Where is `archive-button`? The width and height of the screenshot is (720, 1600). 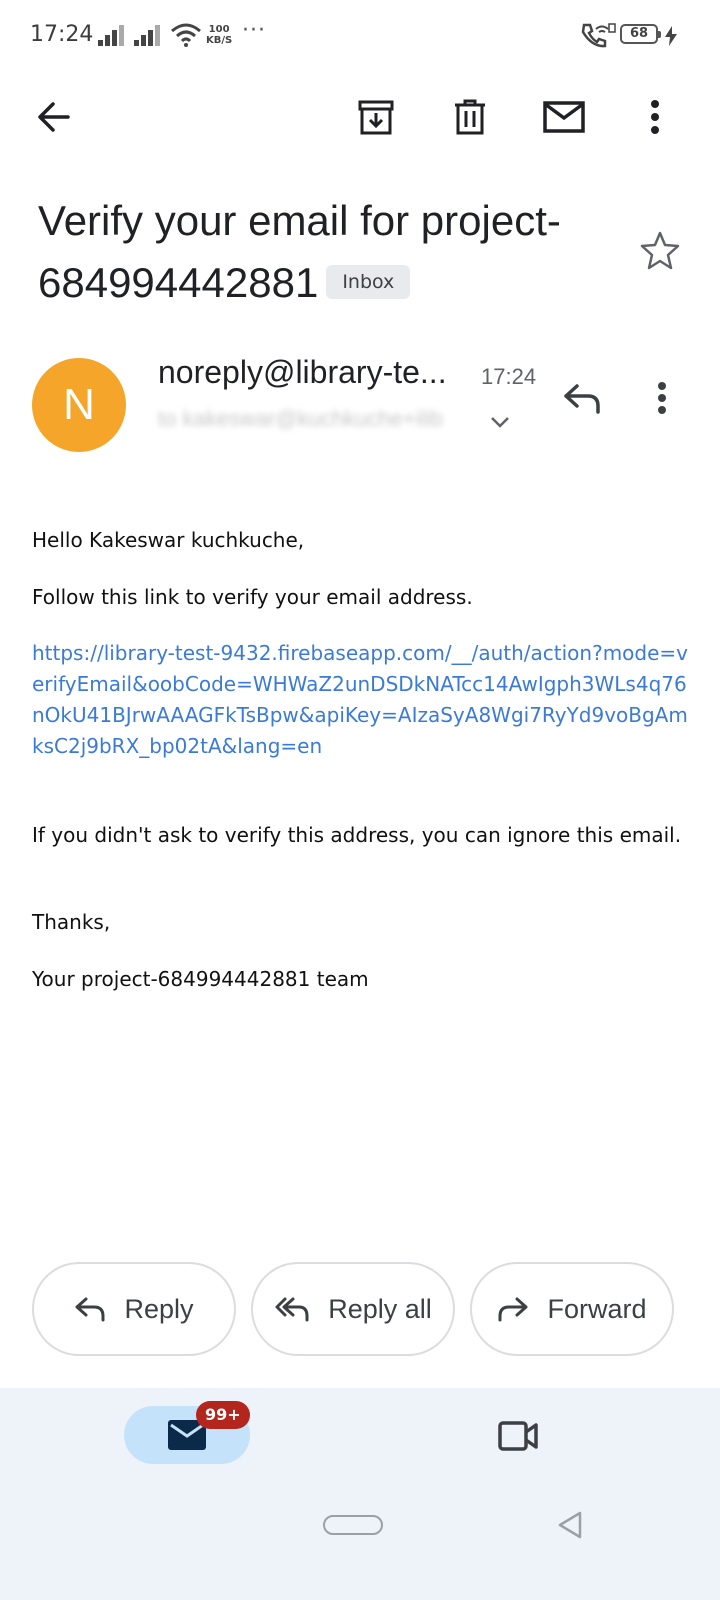
archive-button is located at coordinates (376, 117).